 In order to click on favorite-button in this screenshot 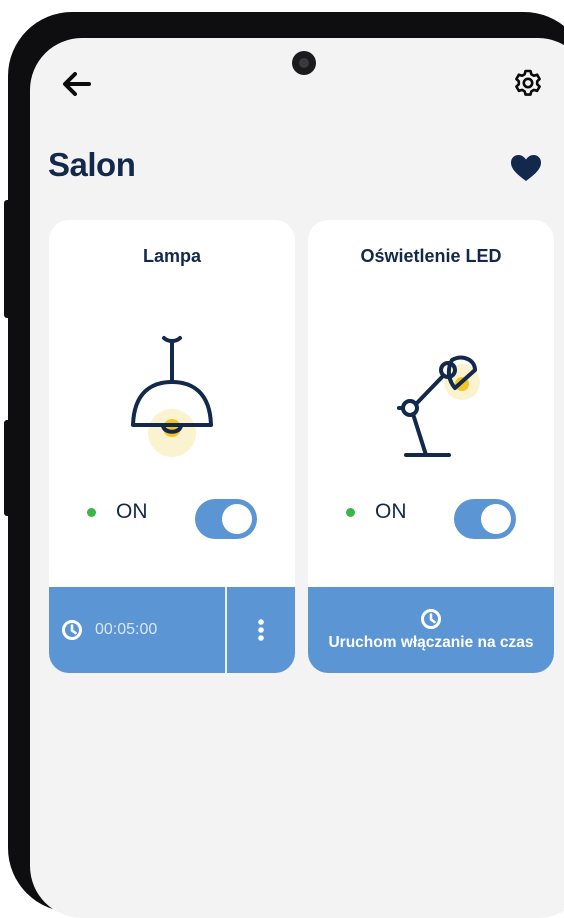, I will do `click(526, 168)`.